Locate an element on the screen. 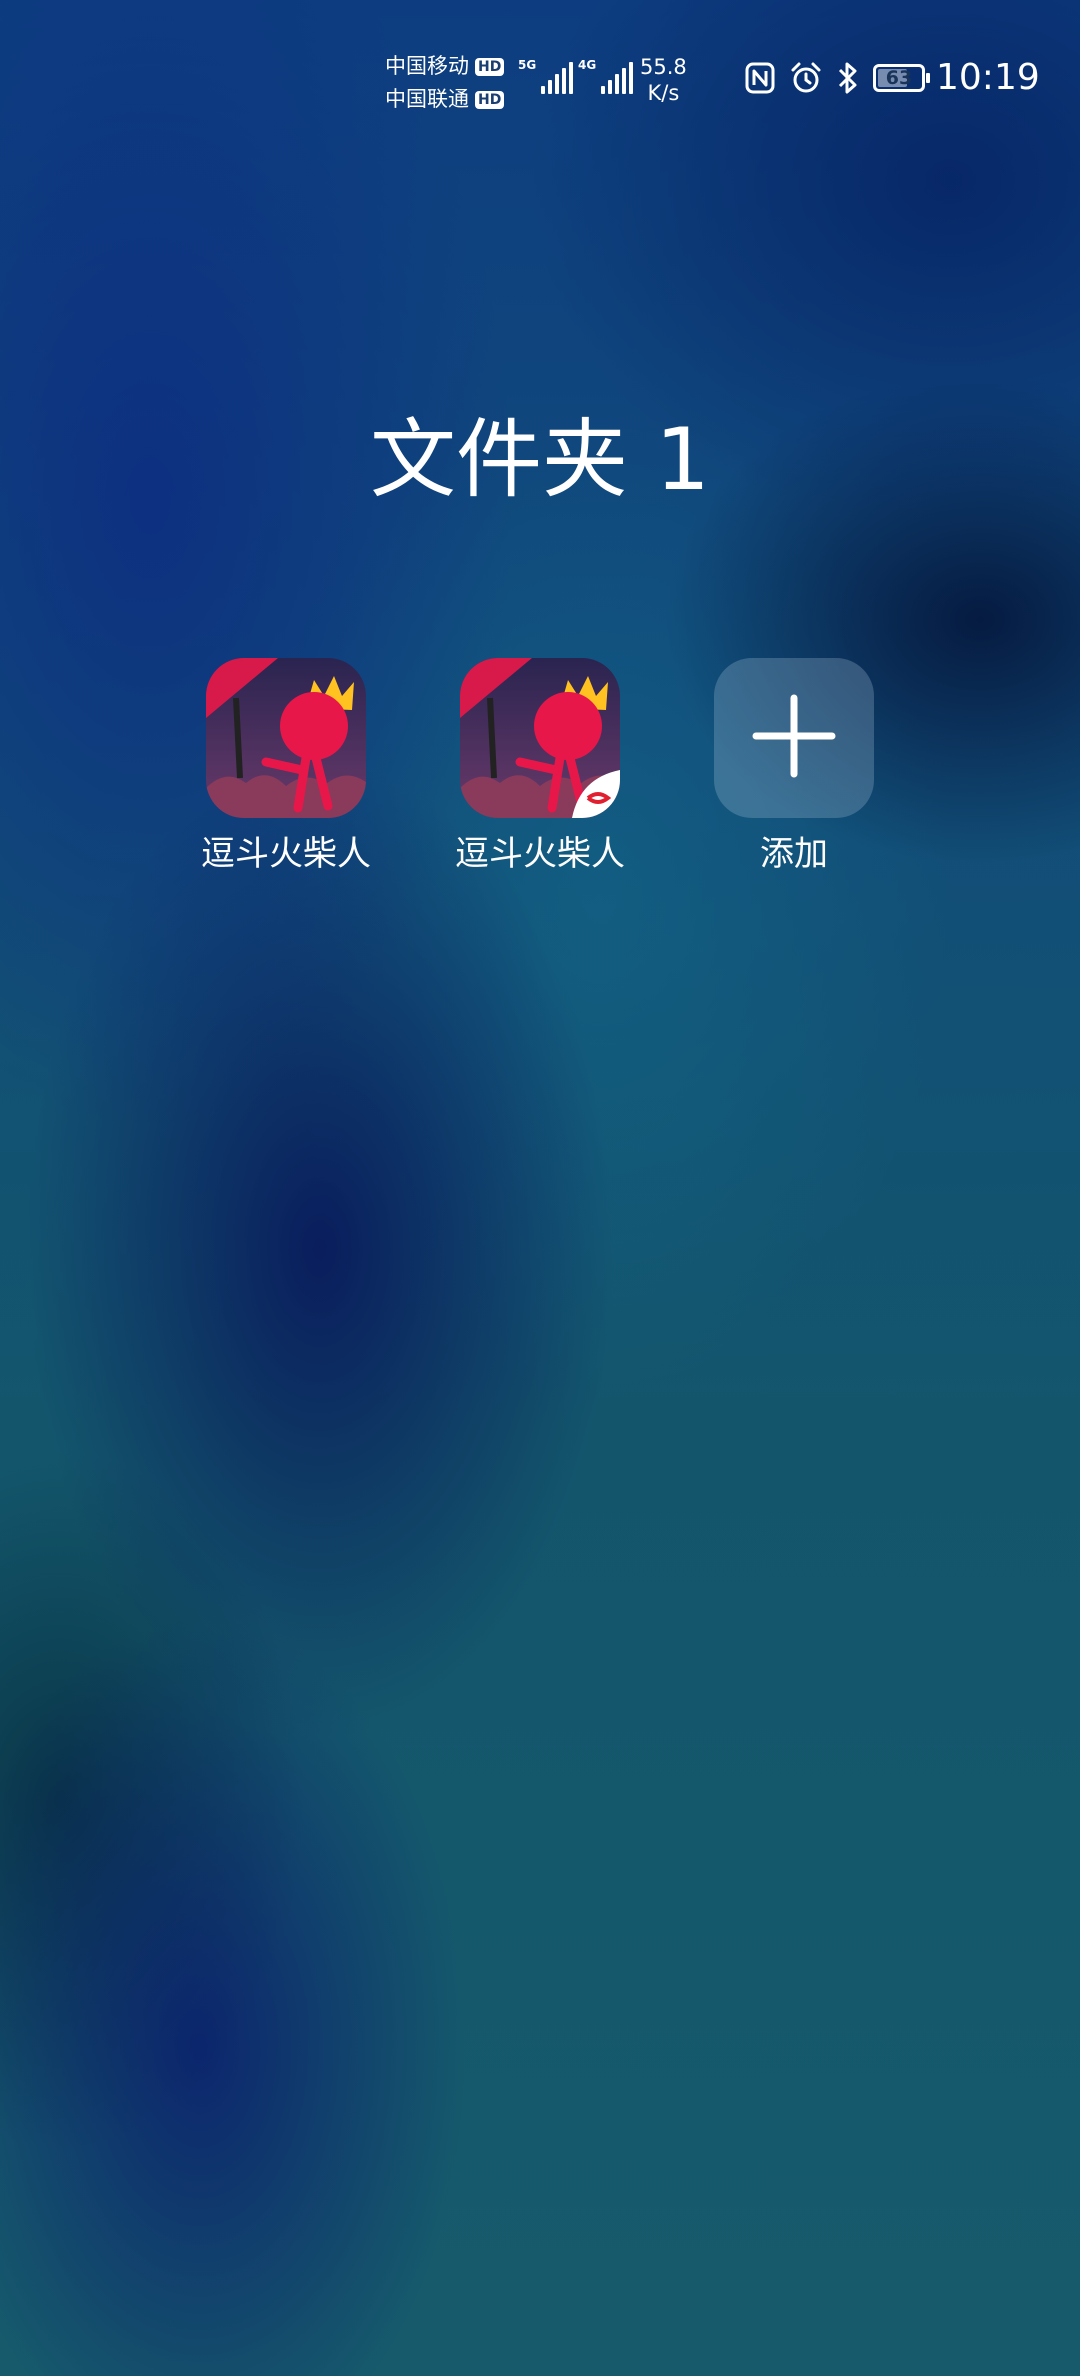 The width and height of the screenshot is (1080, 2376). carrier-2-label: 中国联通 is located at coordinates (427, 99).